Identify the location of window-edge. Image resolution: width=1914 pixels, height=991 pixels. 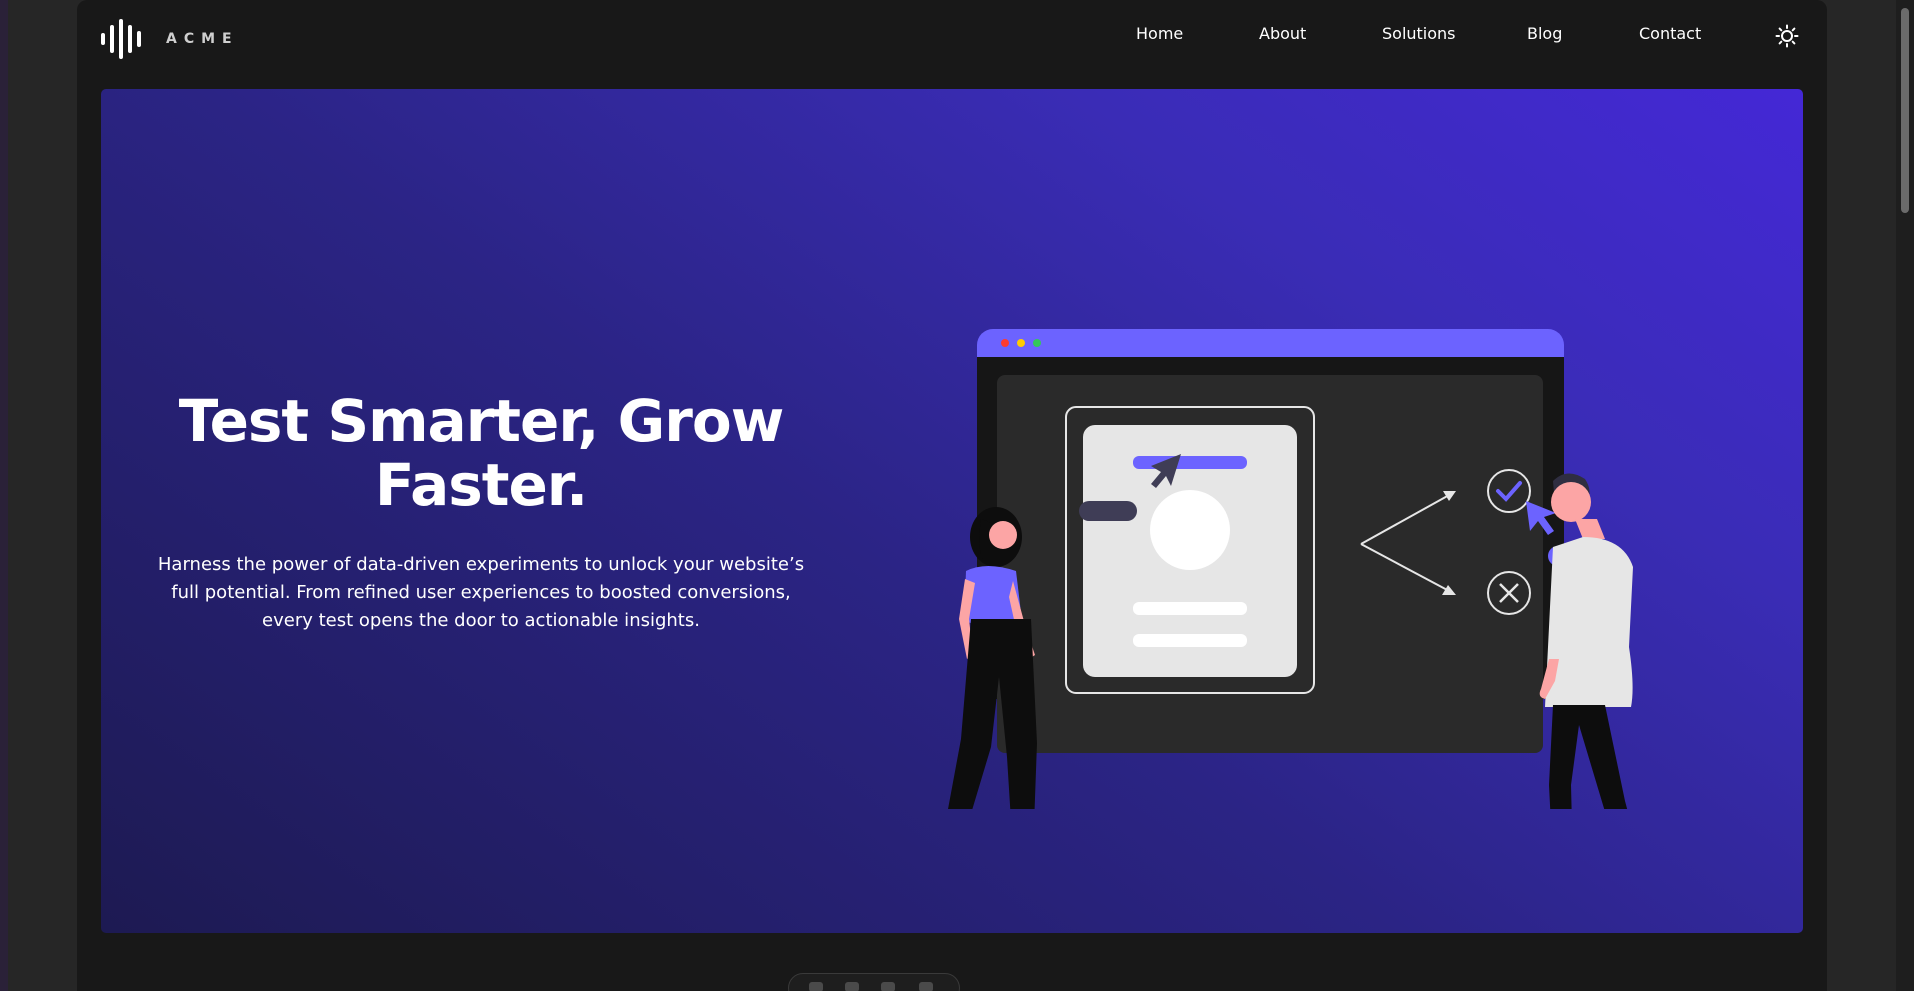
(4, 495).